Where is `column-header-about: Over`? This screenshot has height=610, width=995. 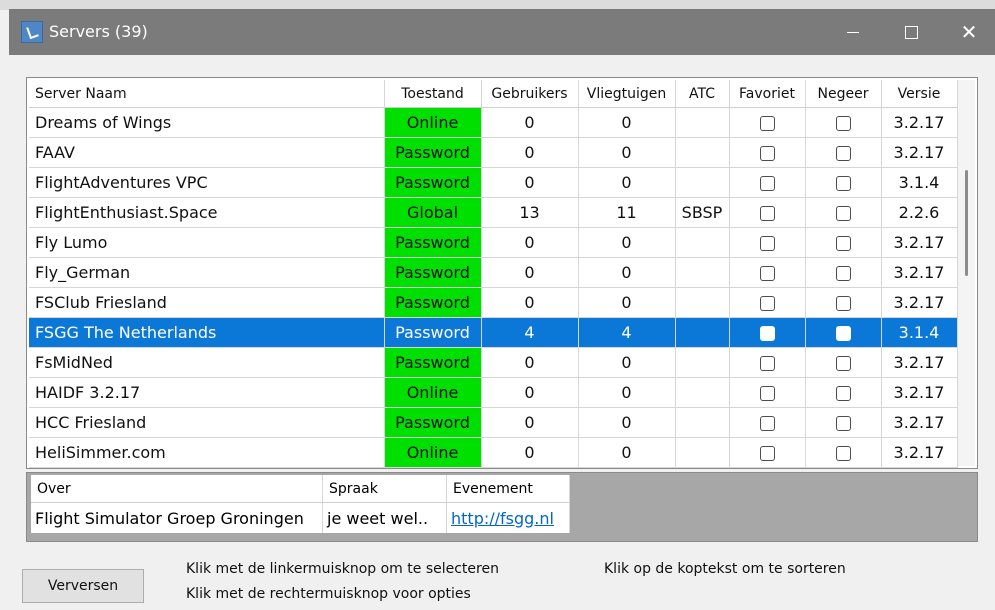
column-header-about: Over is located at coordinates (177, 489).